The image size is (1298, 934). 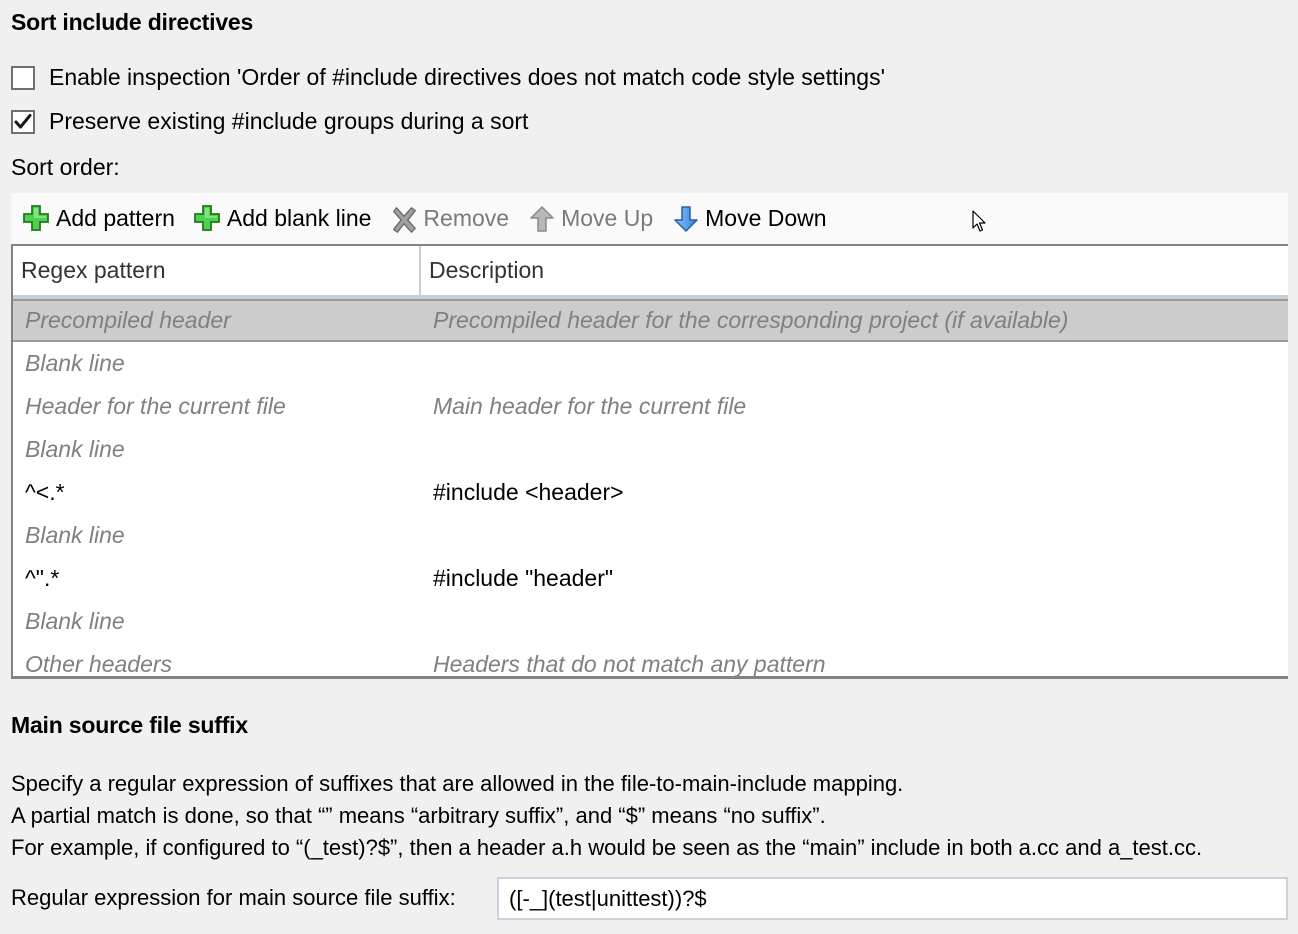 What do you see at coordinates (128, 320) in the screenshot?
I see `pattern-cell: Precompiled header` at bounding box center [128, 320].